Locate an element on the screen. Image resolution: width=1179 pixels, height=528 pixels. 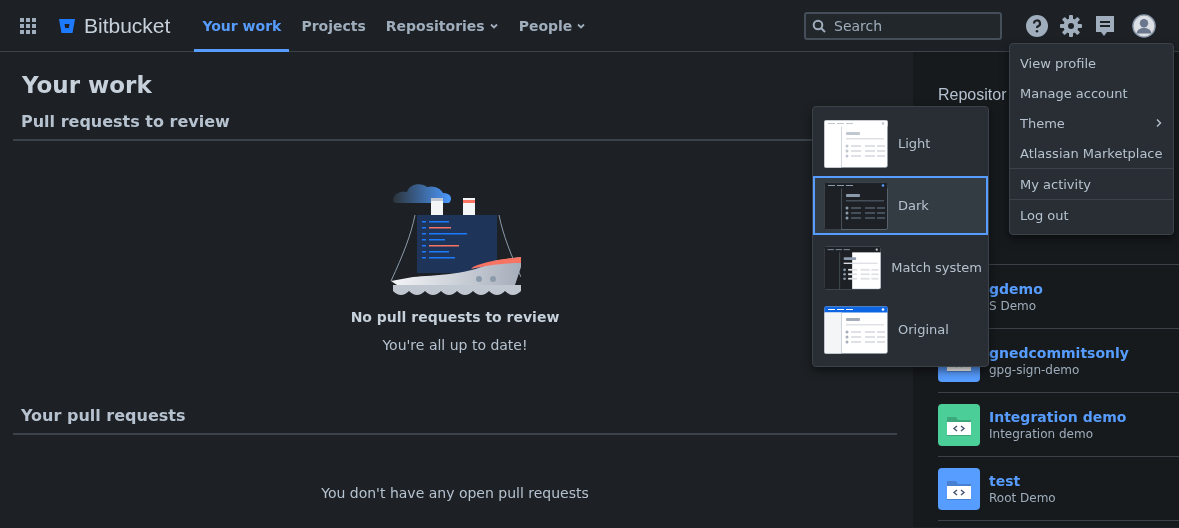
avatar-icon is located at coordinates (1144, 25).